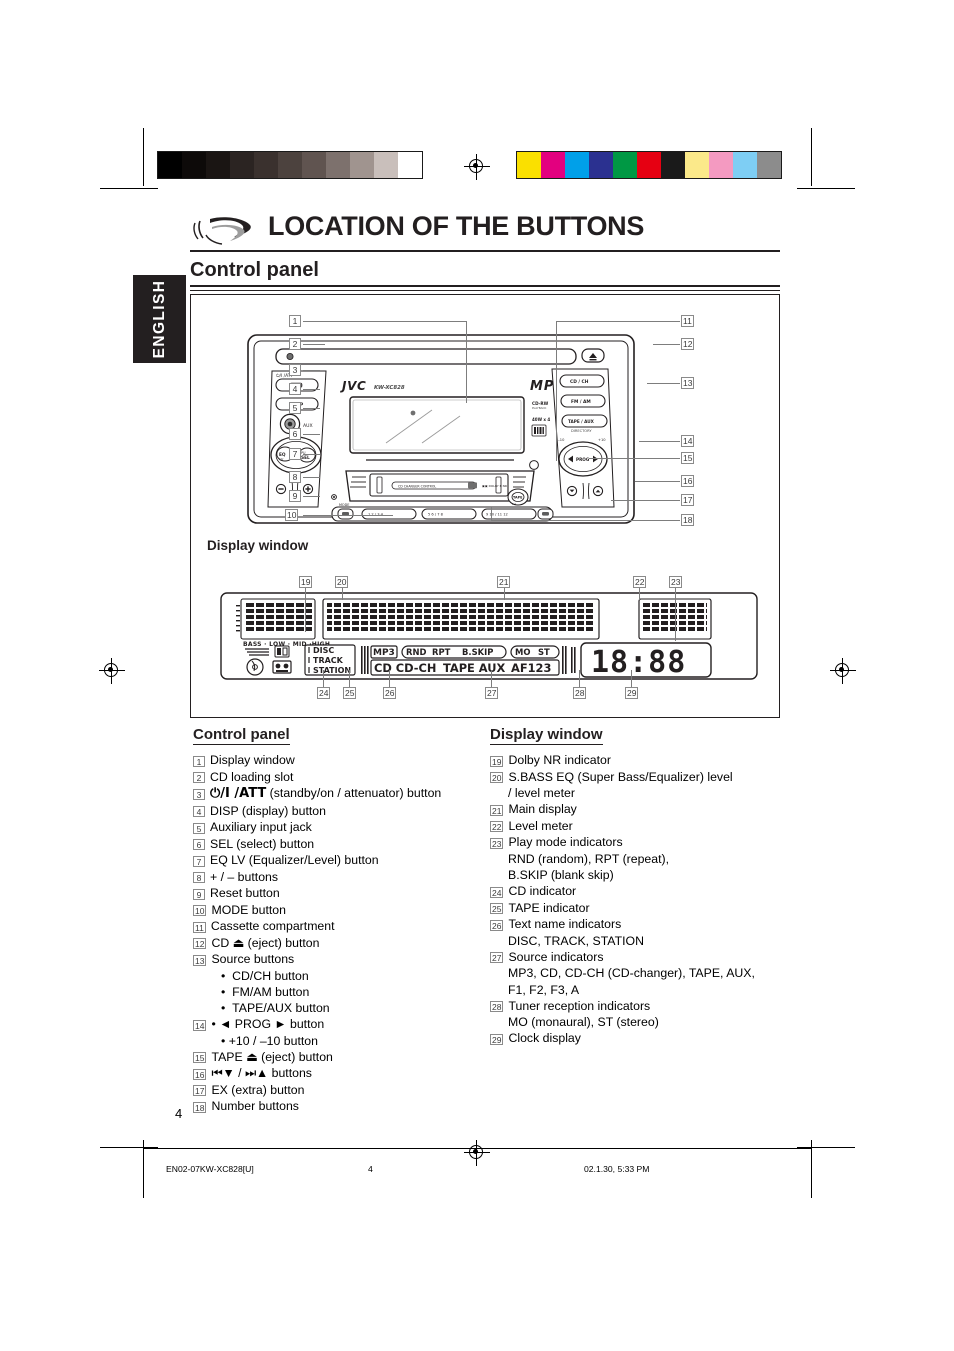  Describe the element at coordinates (344, 505) in the screenshot. I see `svg-text: MODE` at that location.